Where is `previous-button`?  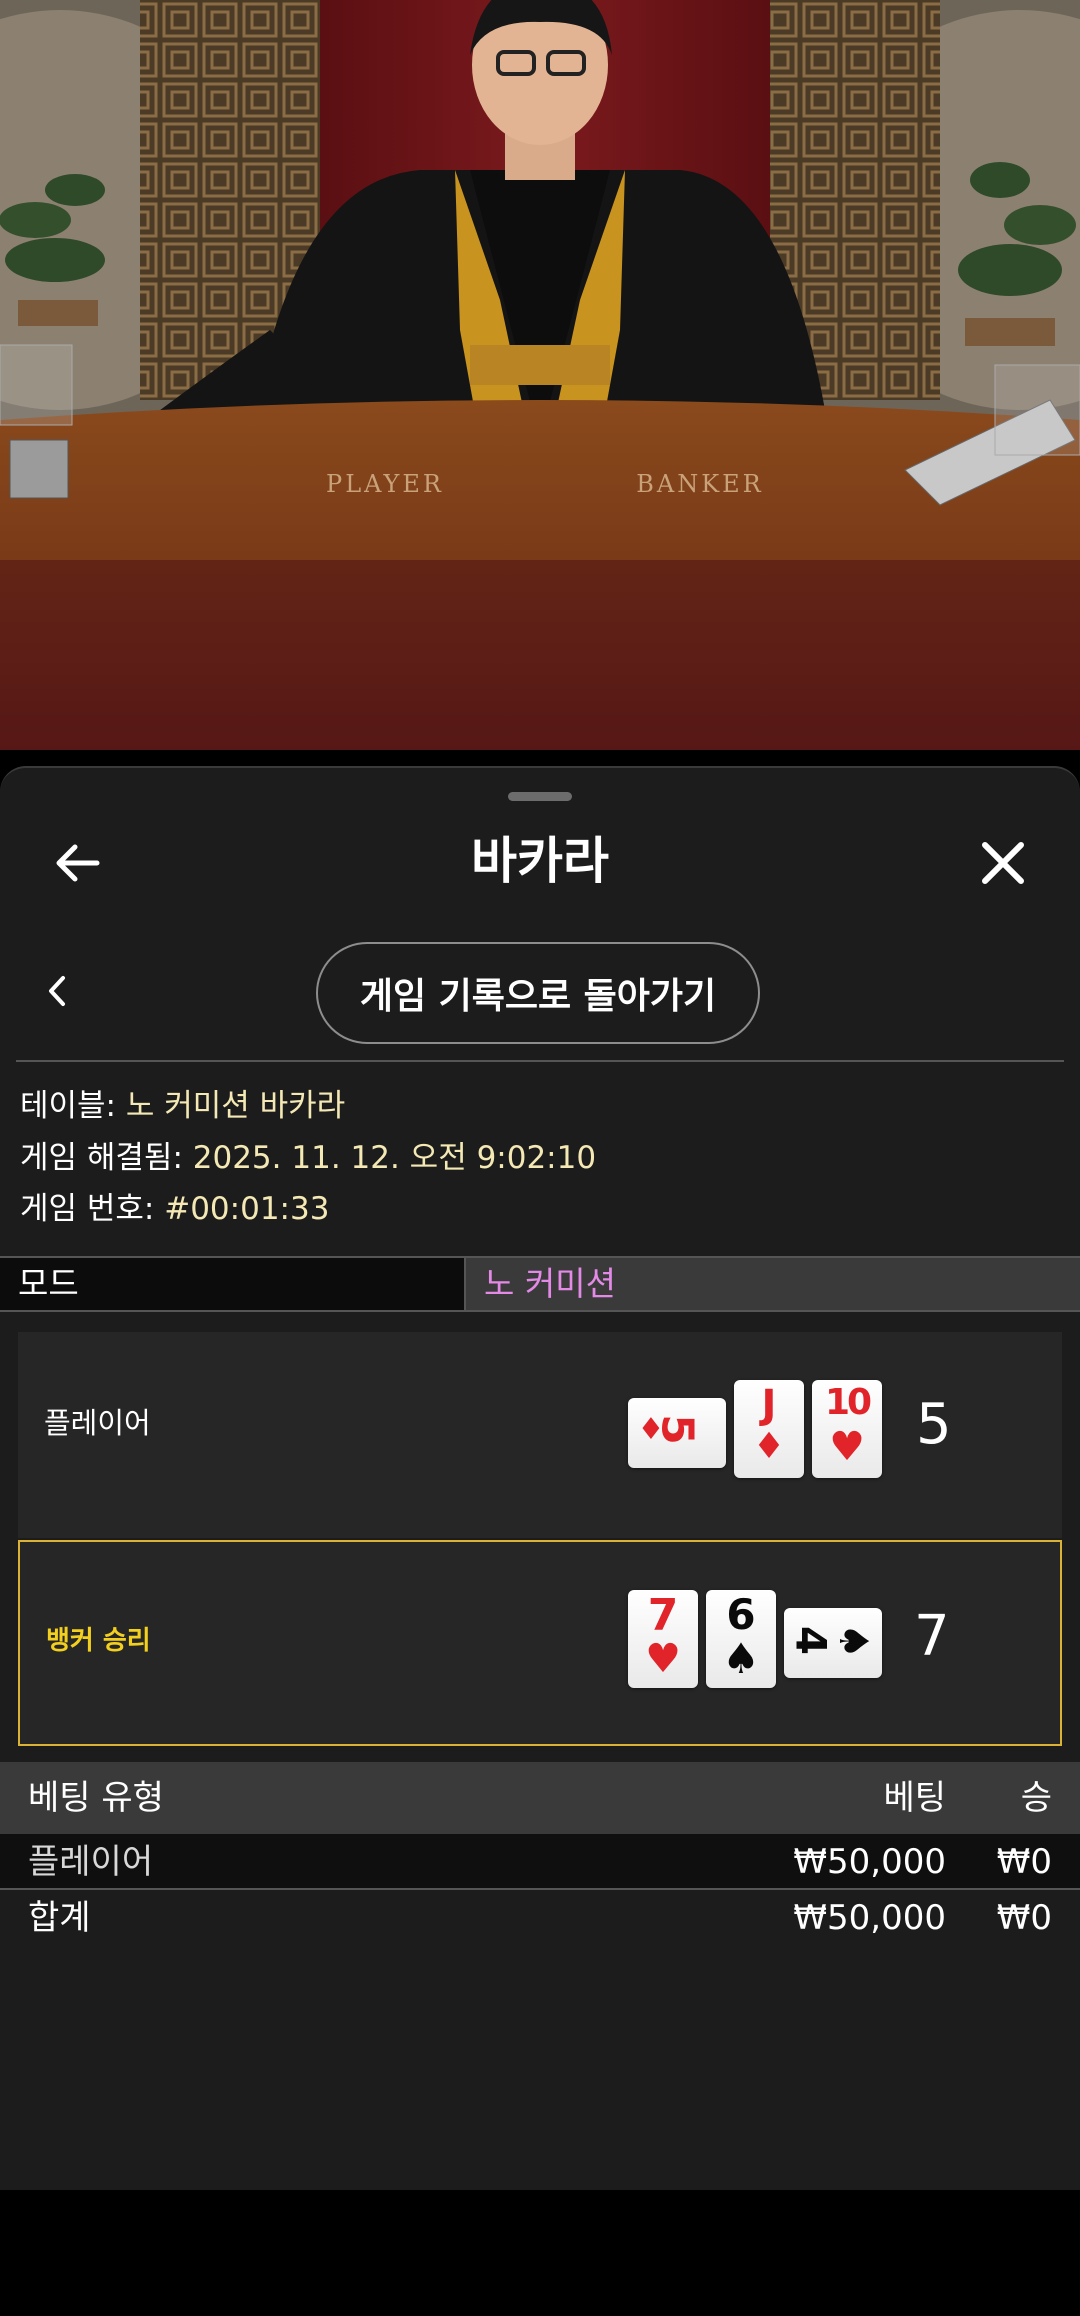
previous-button is located at coordinates (57, 991).